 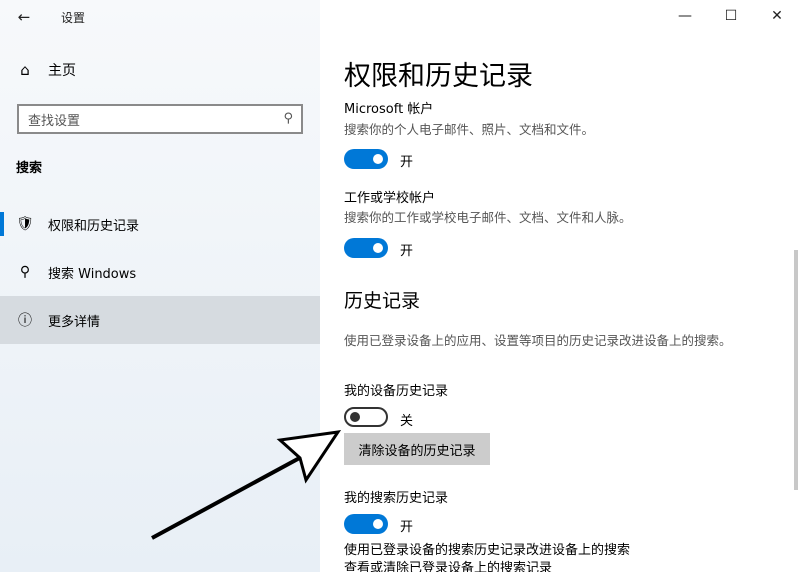 I want to click on permissions-icon: 🛡, so click(x=25, y=224).